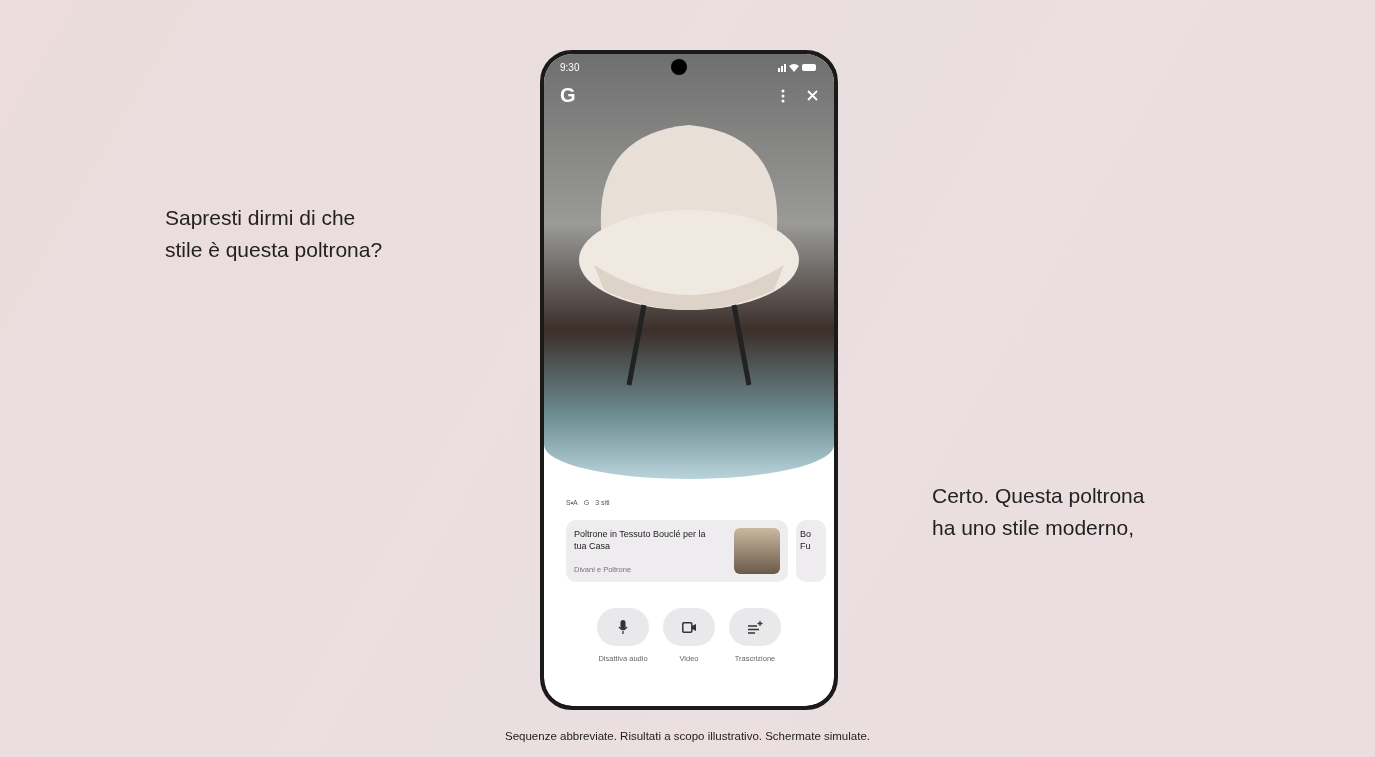 This screenshot has width=1375, height=757. What do you see at coordinates (1039, 512) in the screenshot?
I see `answer-caption: Certo. Questa poltrona ha uno stile moderno,` at bounding box center [1039, 512].